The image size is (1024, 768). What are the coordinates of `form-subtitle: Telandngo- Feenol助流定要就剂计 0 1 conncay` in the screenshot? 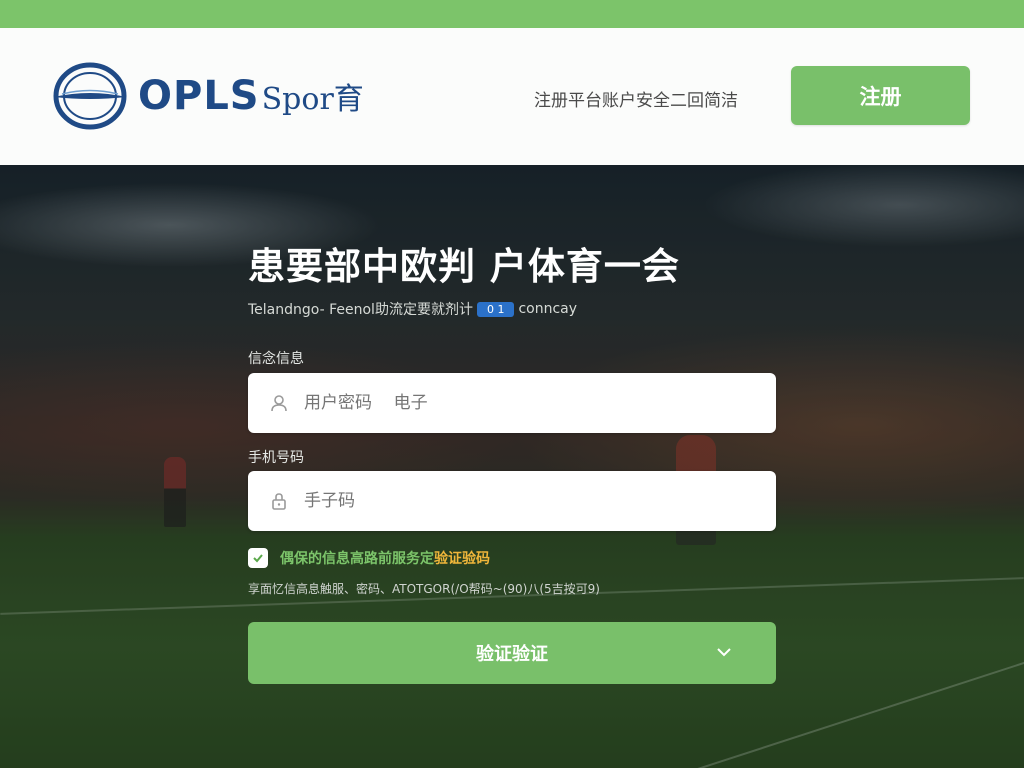 It's located at (412, 309).